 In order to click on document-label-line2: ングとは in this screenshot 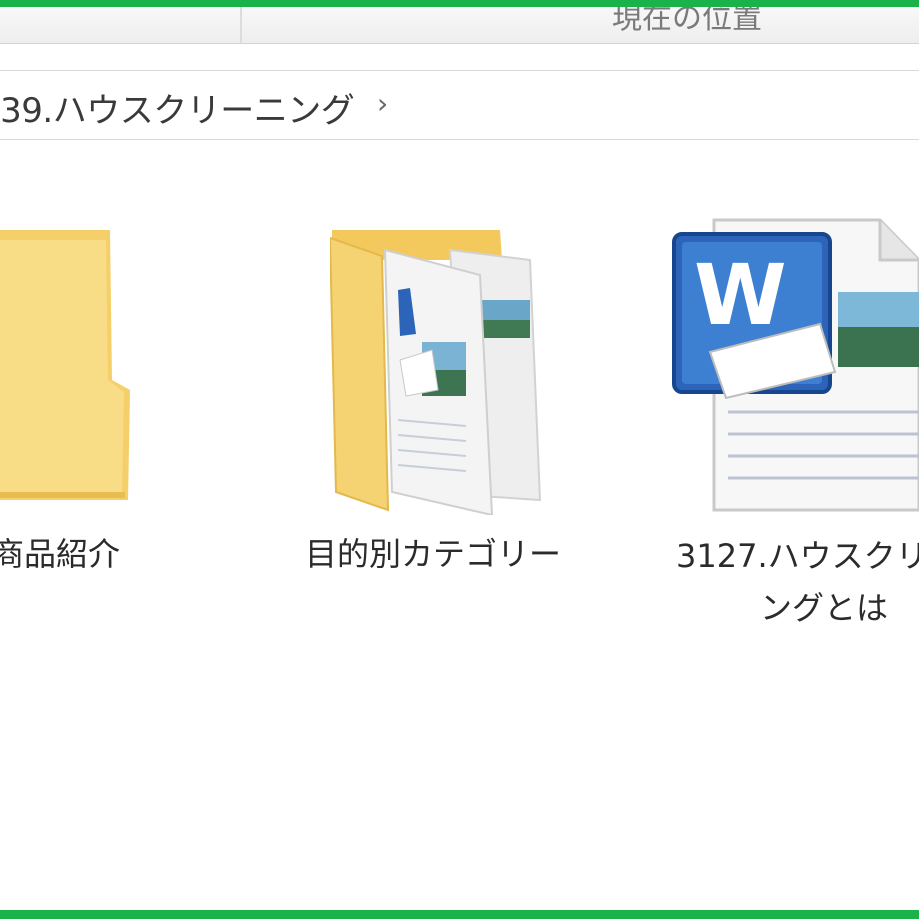, I will do `click(824, 608)`.